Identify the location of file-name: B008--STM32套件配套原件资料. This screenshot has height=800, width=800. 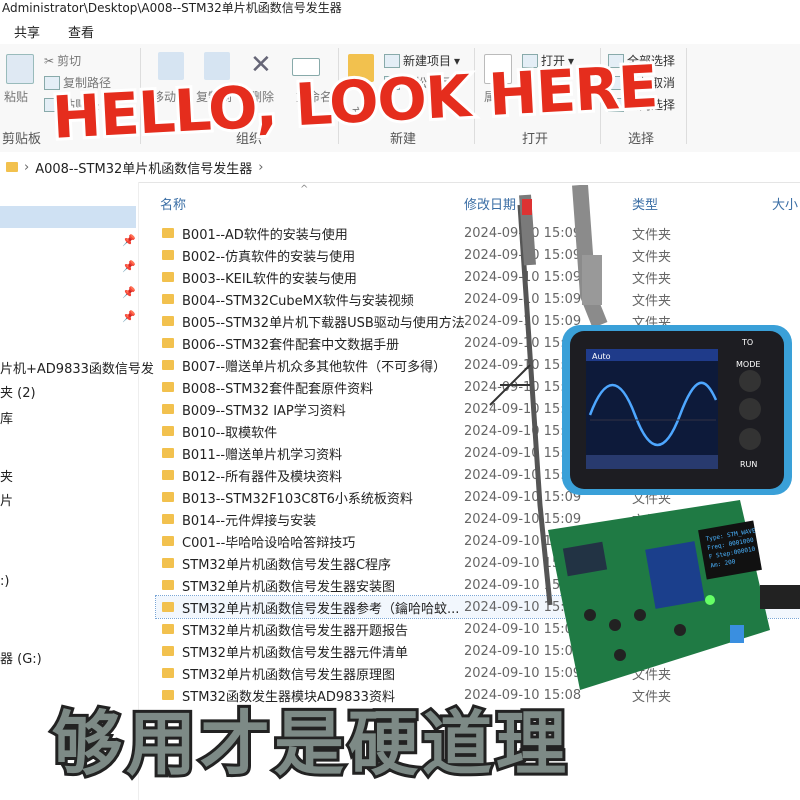
(278, 389).